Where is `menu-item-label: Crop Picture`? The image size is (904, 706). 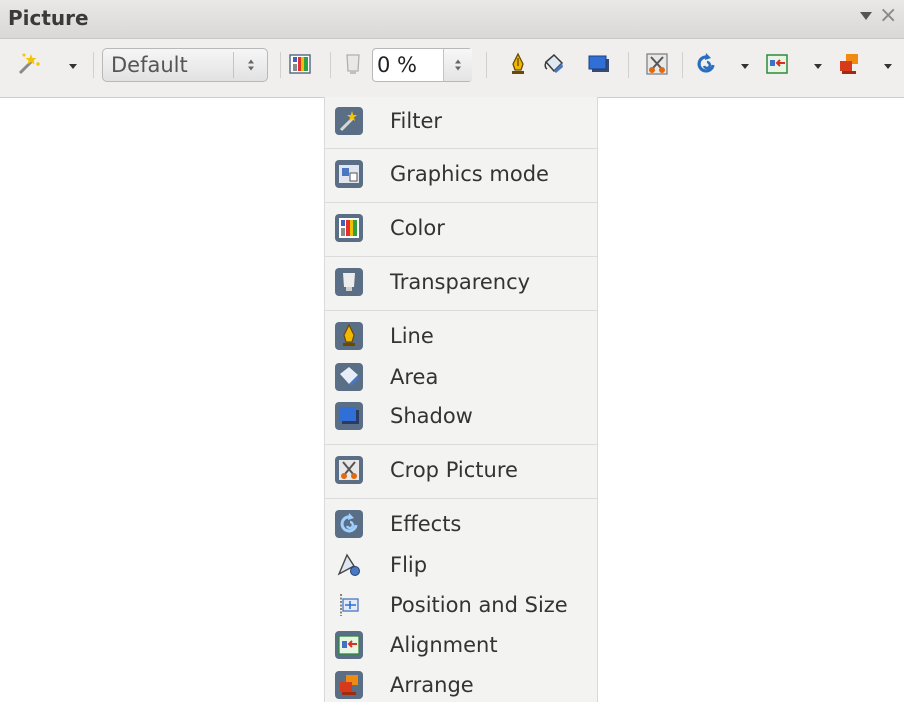
menu-item-label: Crop Picture is located at coordinates (454, 470).